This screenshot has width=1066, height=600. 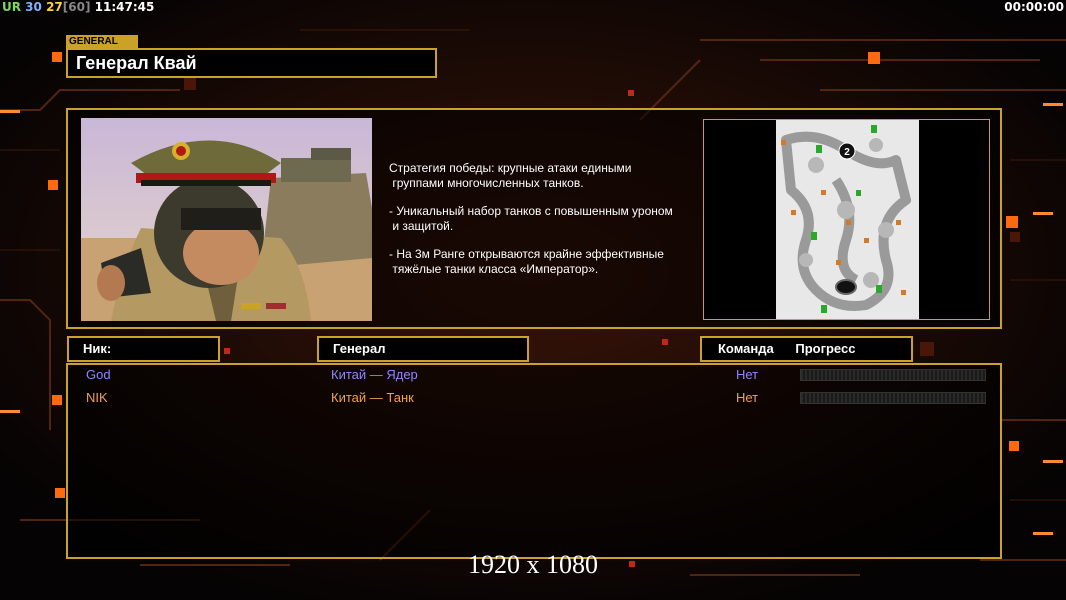 I want to click on resolution-label: 1920 x 1080, so click(x=533, y=564).